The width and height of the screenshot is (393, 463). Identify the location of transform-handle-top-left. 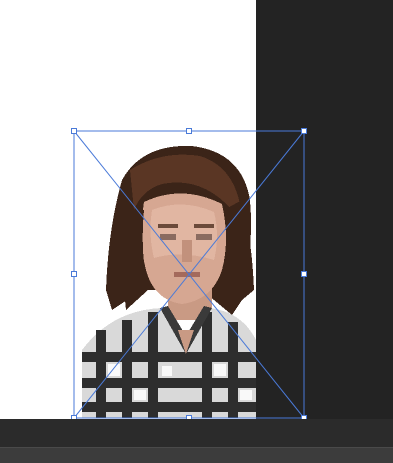
(74, 131).